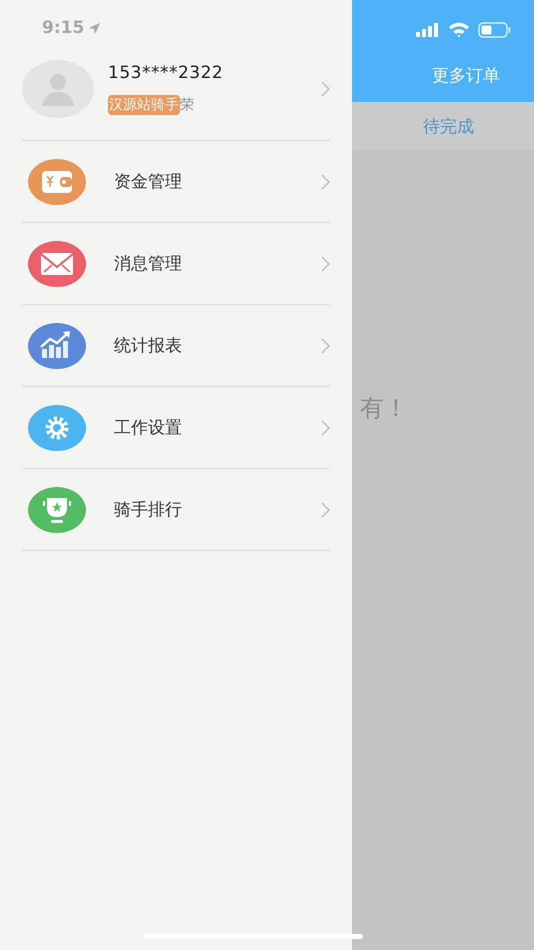 This screenshot has height=950, width=534. What do you see at coordinates (144, 105) in the screenshot?
I see `station-badge: 汉源站骑手` at bounding box center [144, 105].